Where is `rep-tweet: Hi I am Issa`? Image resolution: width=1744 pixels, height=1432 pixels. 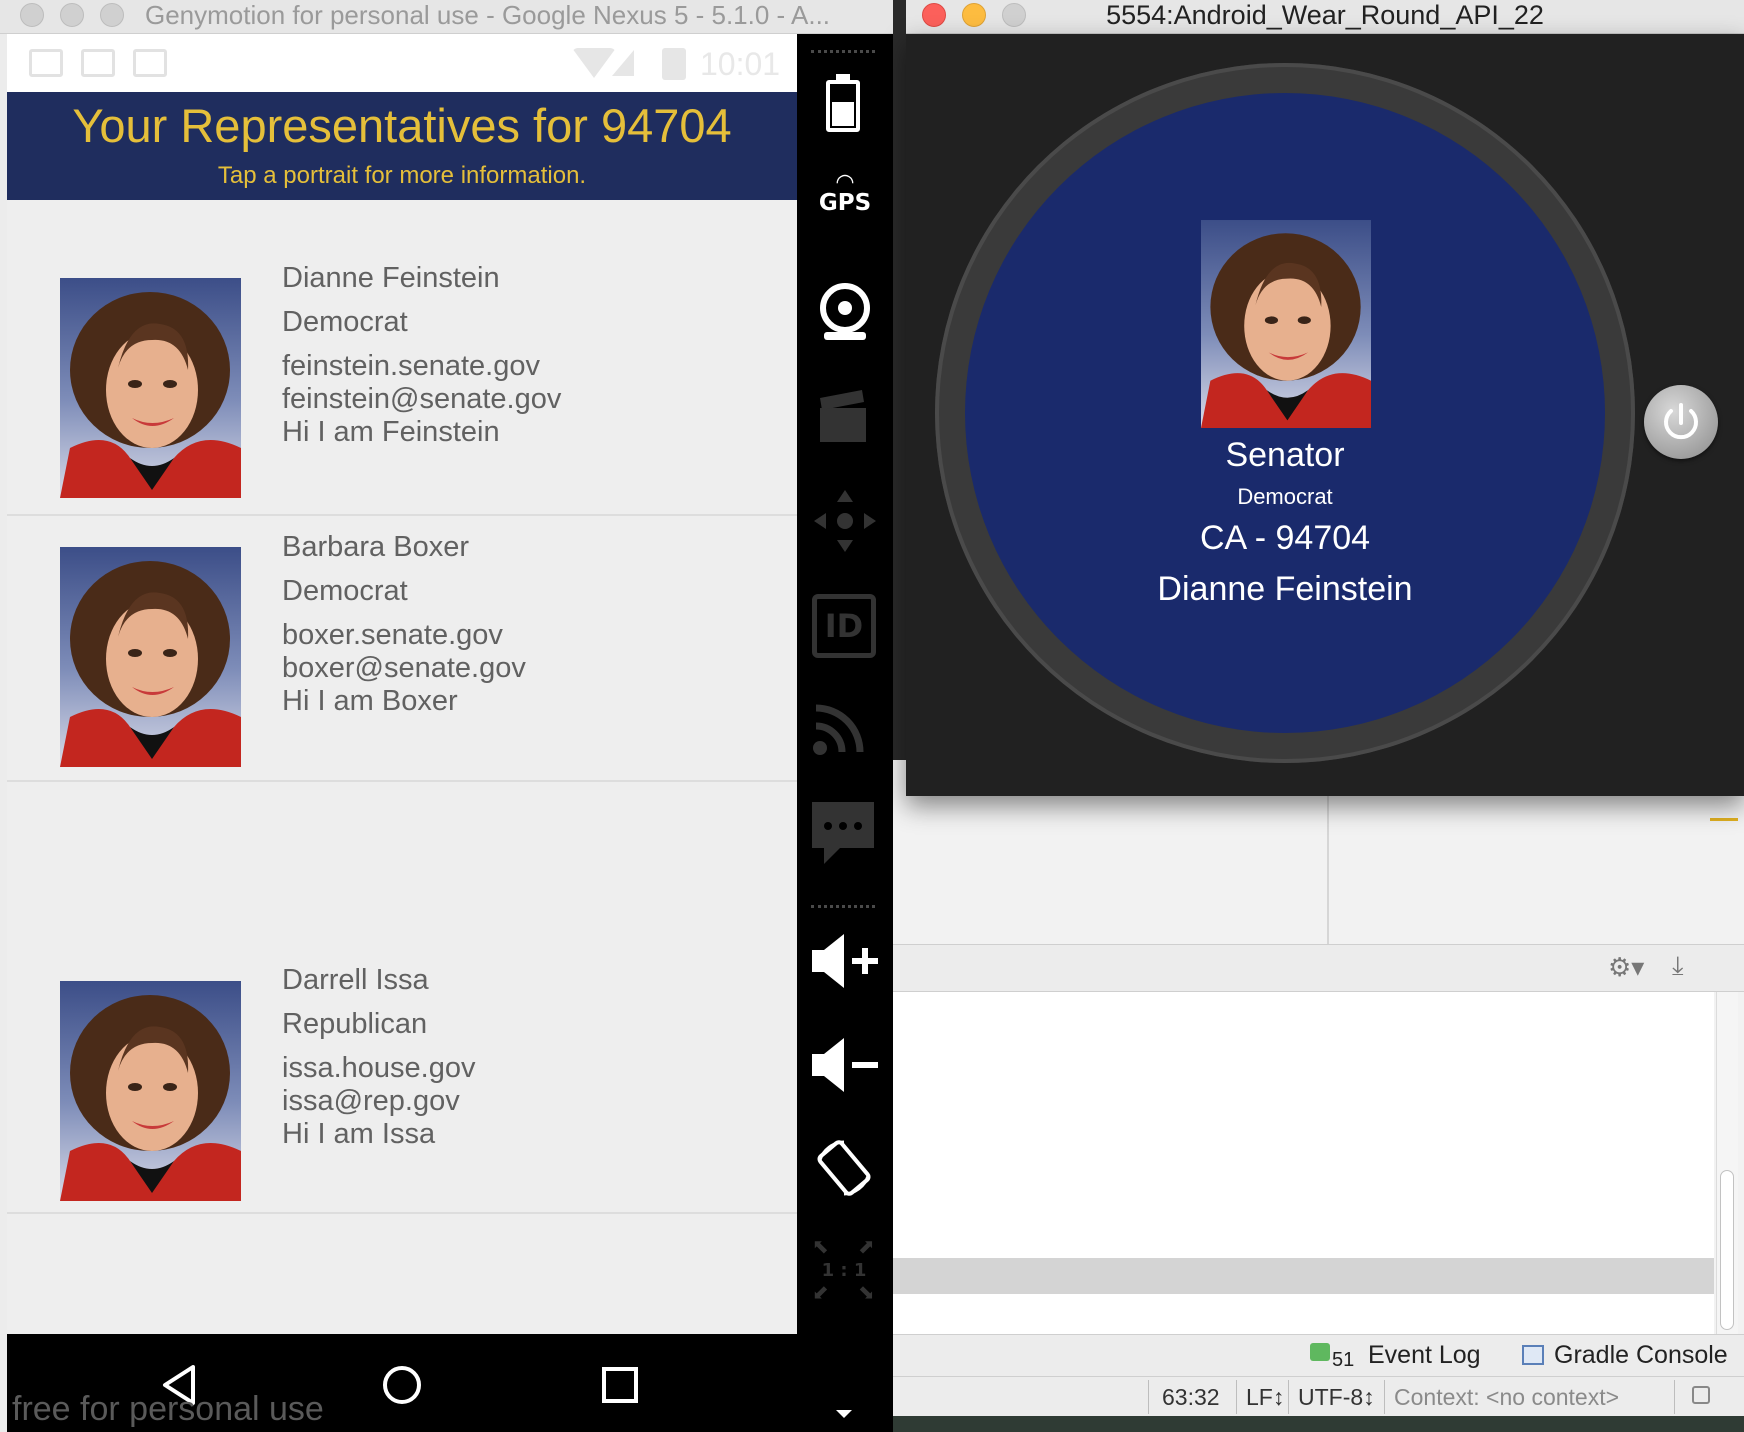
rep-tweet: Hi I am Issa is located at coordinates (359, 1134).